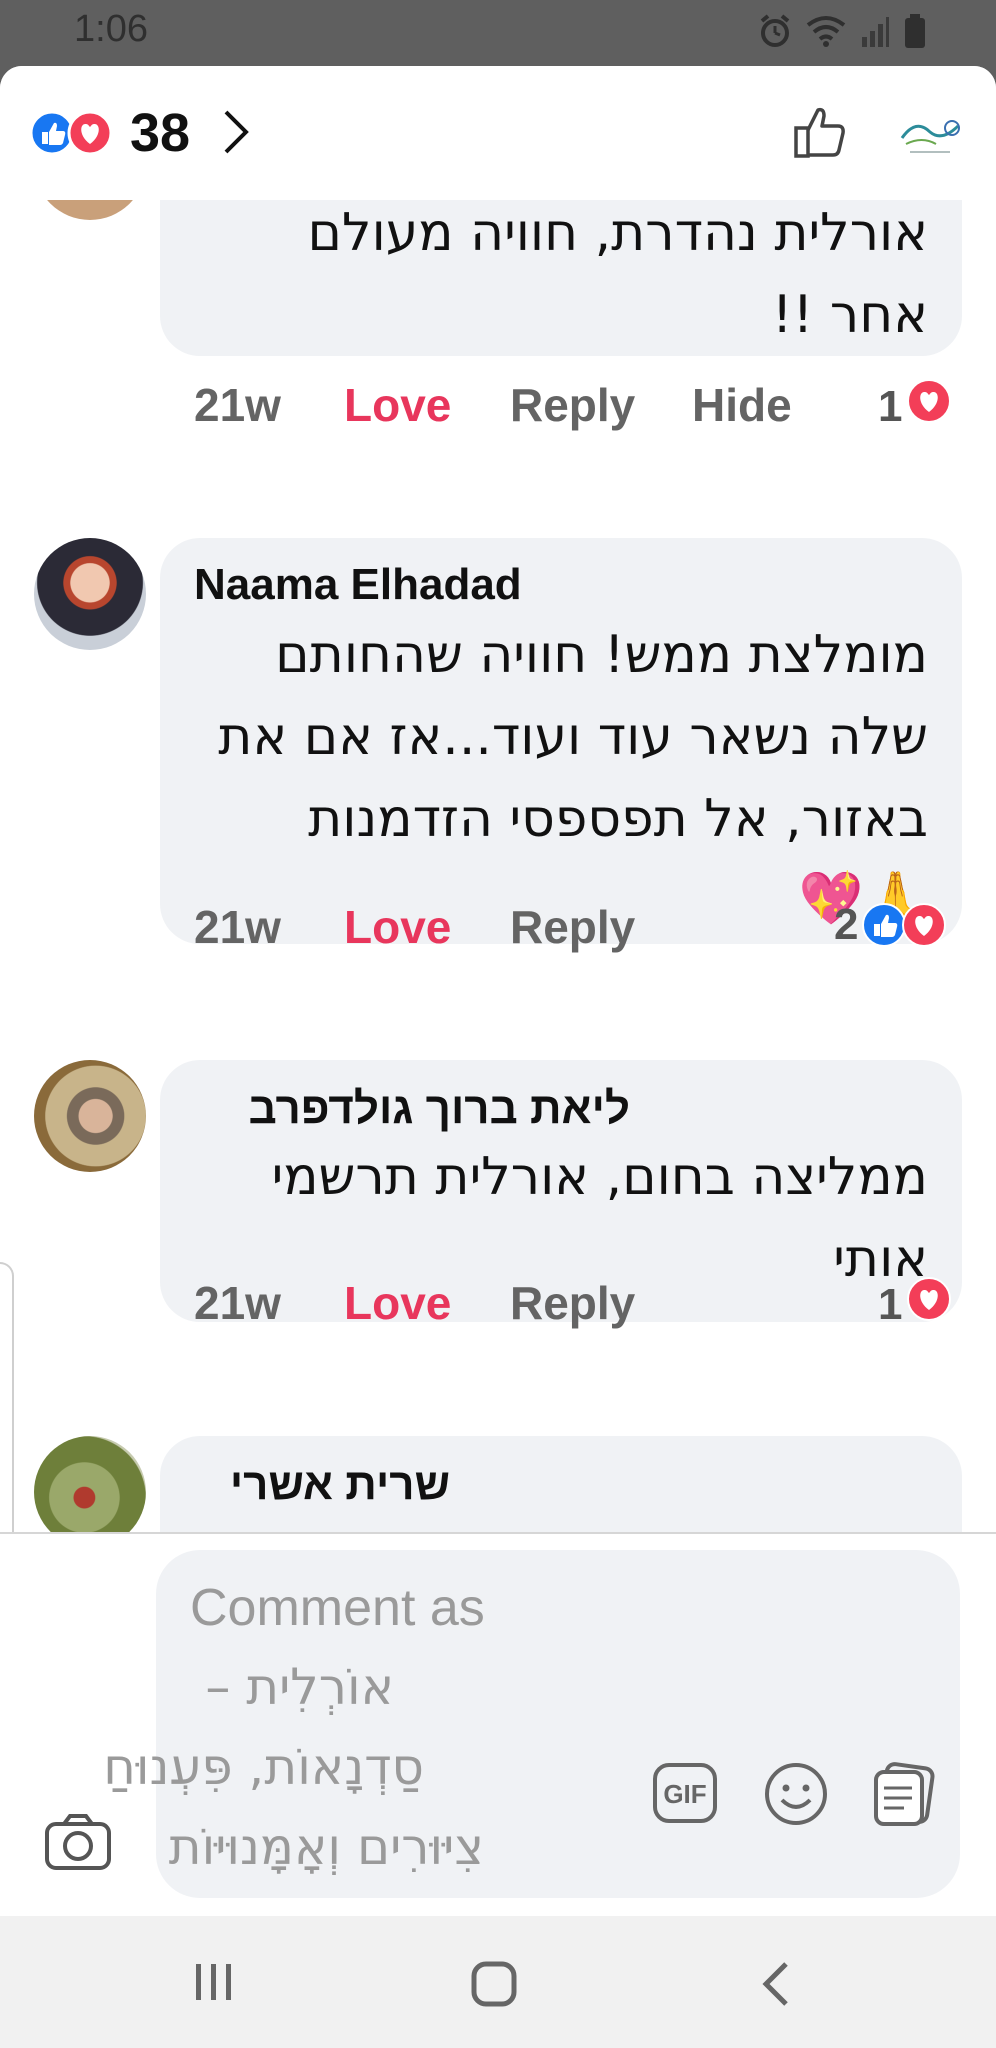  What do you see at coordinates (358, 585) in the screenshot?
I see `comment-author: Naama Elhadad` at bounding box center [358, 585].